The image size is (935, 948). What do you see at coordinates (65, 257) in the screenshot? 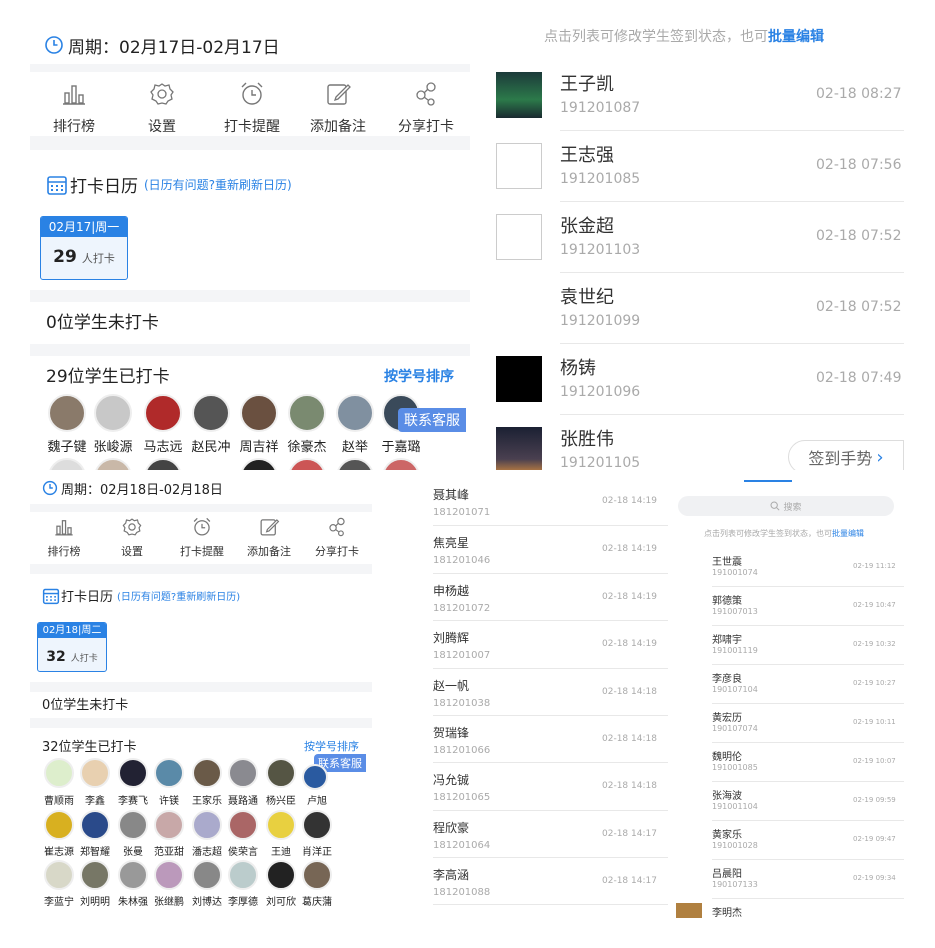
I see `calendar-count: 29` at bounding box center [65, 257].